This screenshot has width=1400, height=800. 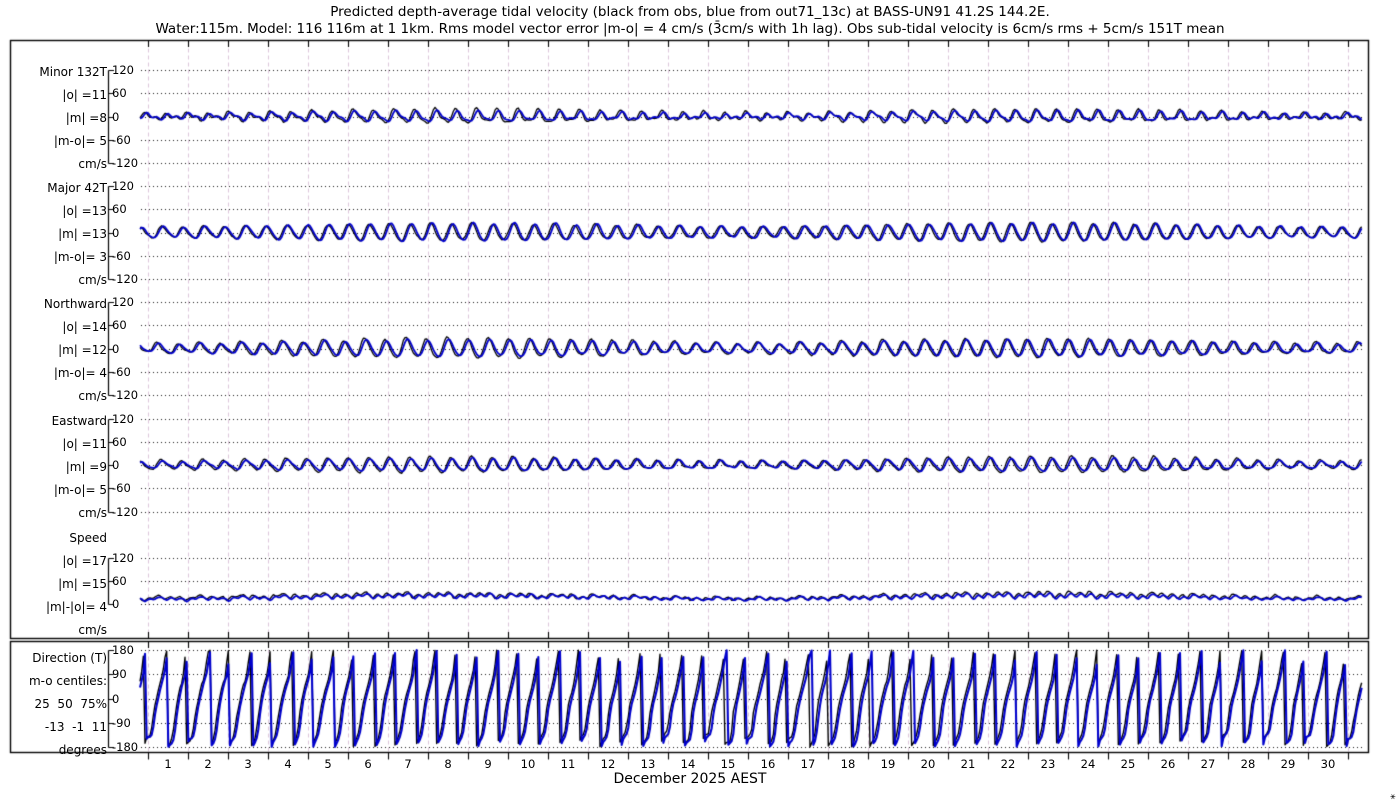 I want to click on x-tick-label: 6, so click(x=368, y=764).